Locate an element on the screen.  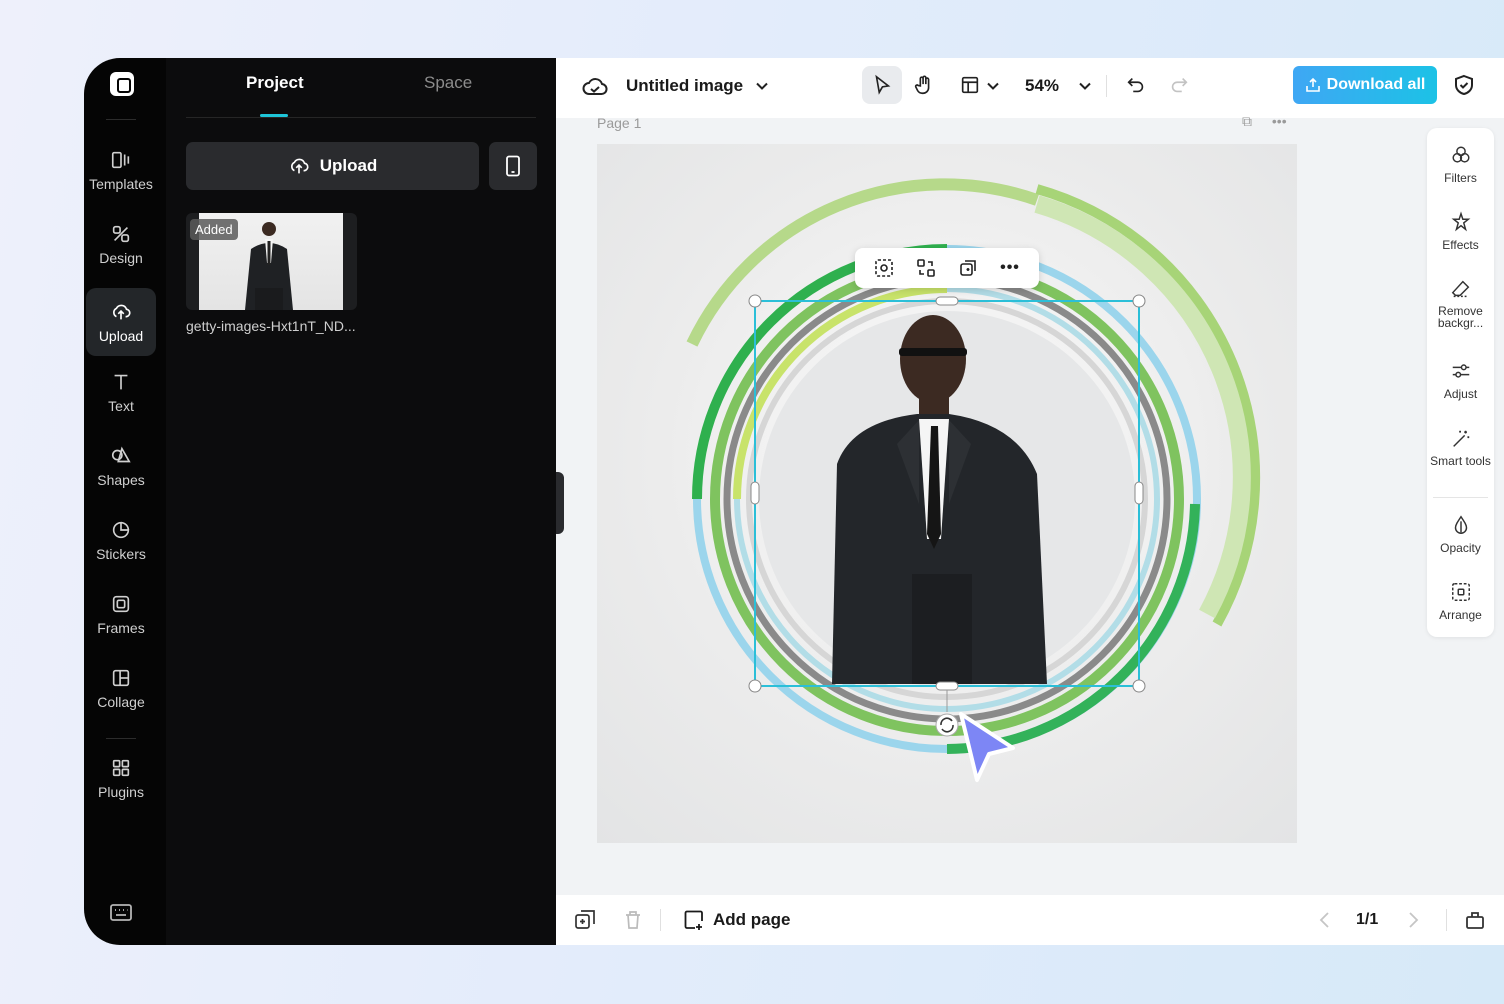
upload-from-phone-button is located at coordinates (513, 166).